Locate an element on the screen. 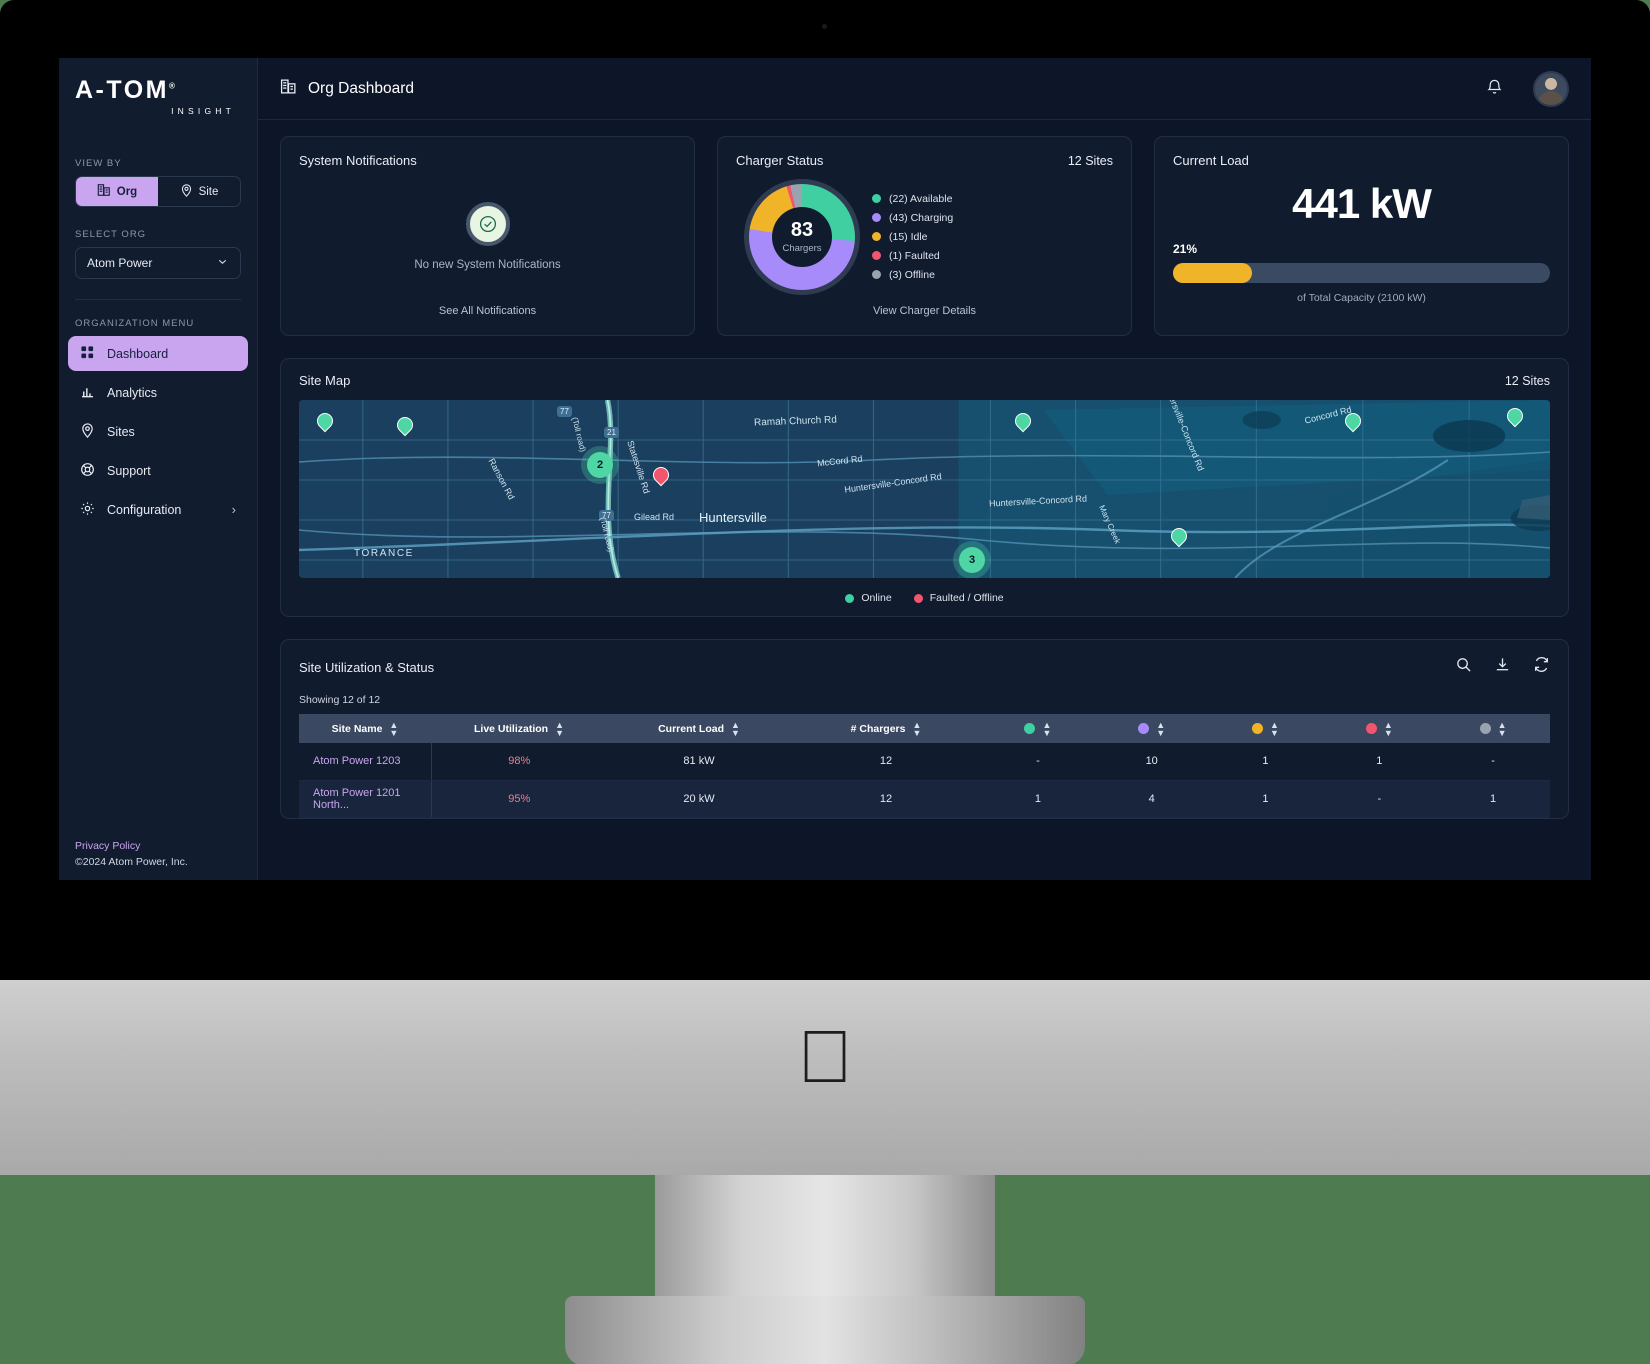 The height and width of the screenshot is (1364, 1650). legend-item-charging: (43) Charging is located at coordinates (912, 218).